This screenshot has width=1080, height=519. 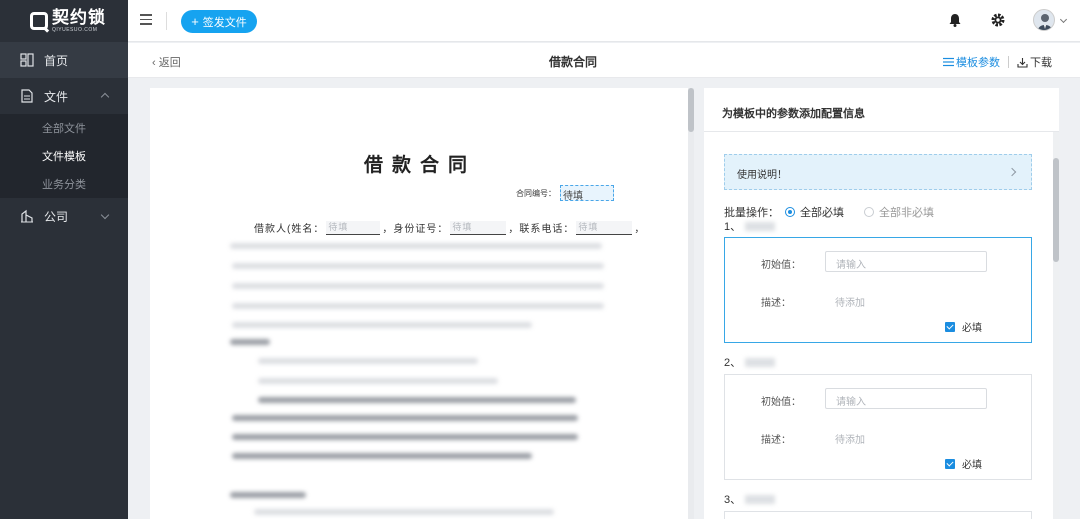 What do you see at coordinates (478, 227) in the screenshot?
I see `id-number-field: 待填` at bounding box center [478, 227].